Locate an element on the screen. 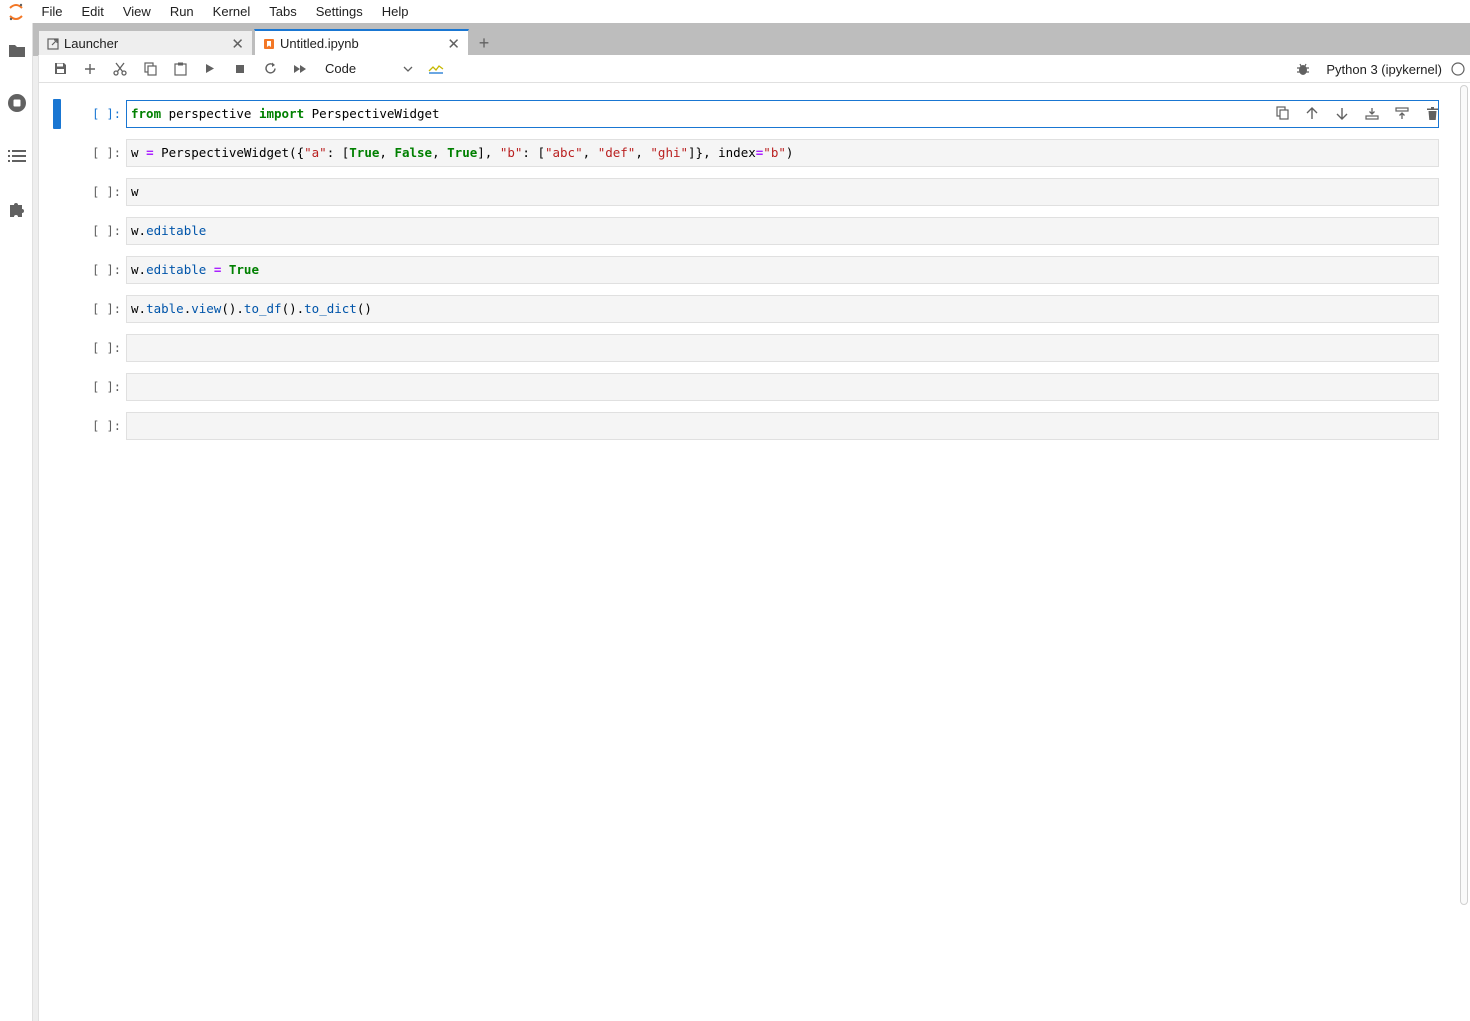  code-cell: [ ]: w.table.view().to_df().to_dict() is located at coordinates (747, 309).